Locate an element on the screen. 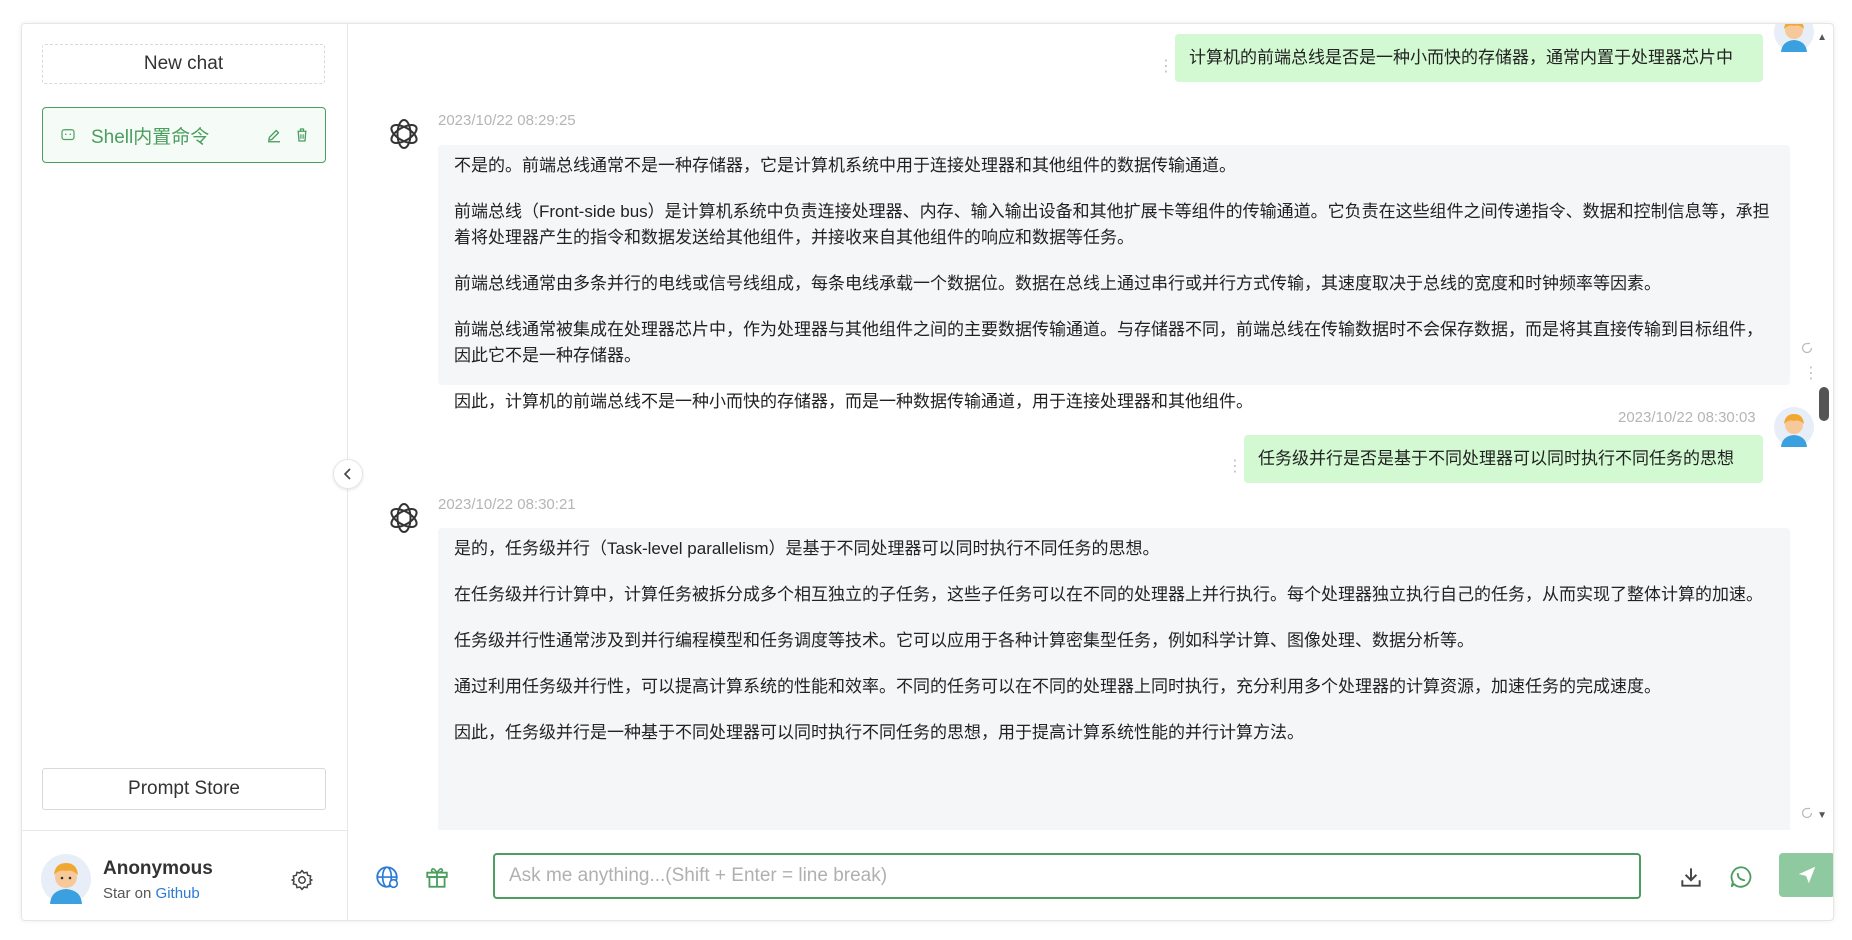  user-message-bubble: 计算机的前端总线是否是一种小而快的存储器，通常内置于处理器芯片中 is located at coordinates (1469, 58).